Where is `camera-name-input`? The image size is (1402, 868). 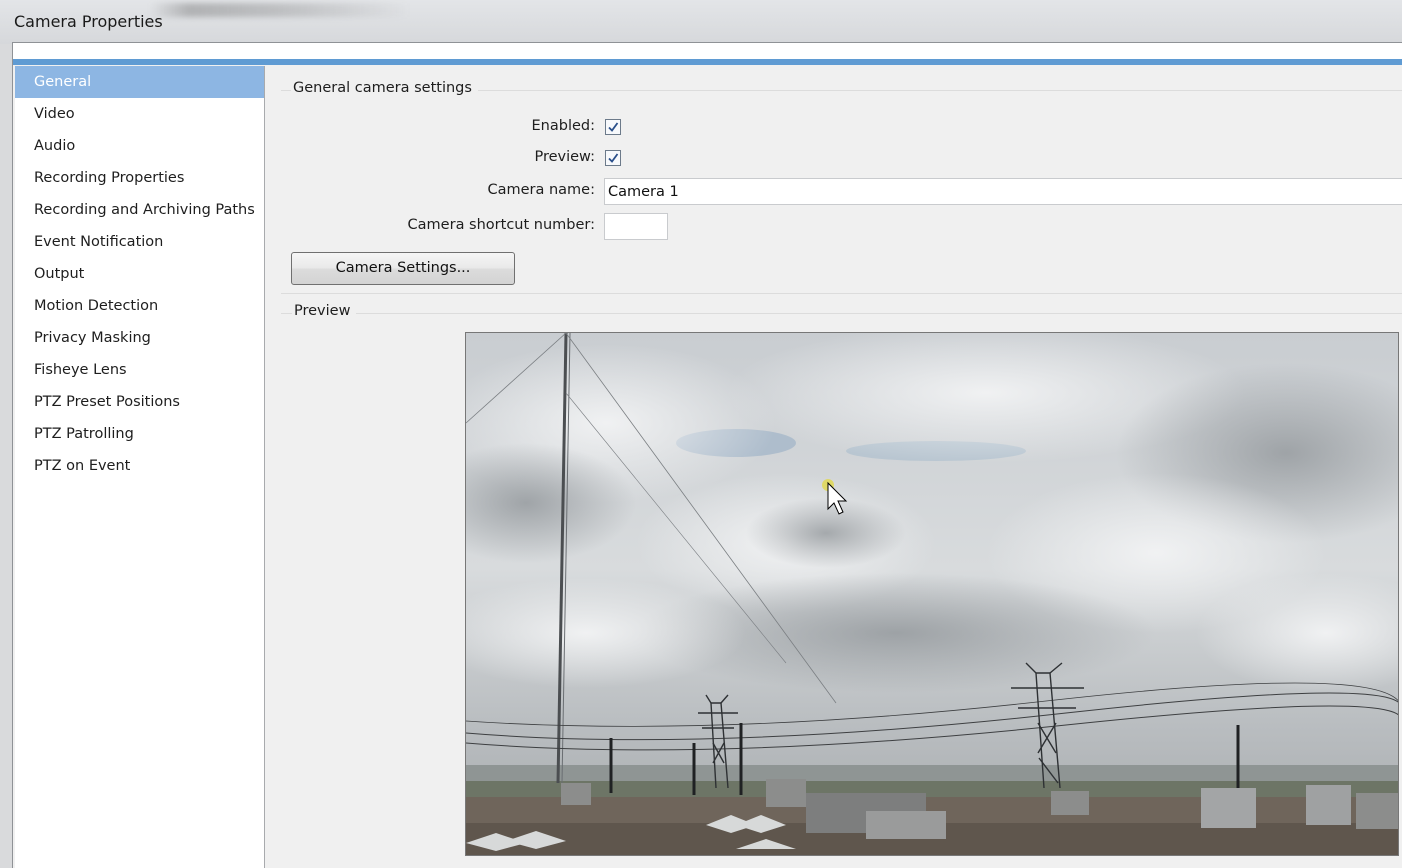 camera-name-input is located at coordinates (1003, 191).